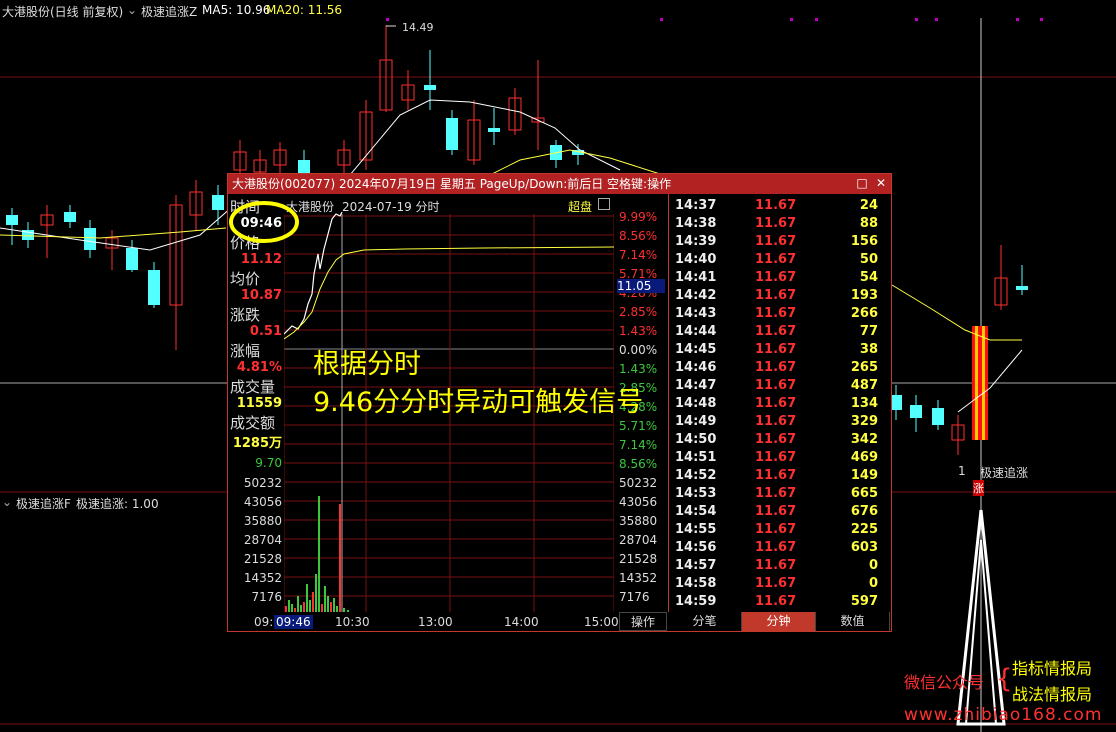  I want to click on tick-row: 14:50 11.67 342, so click(780, 441).